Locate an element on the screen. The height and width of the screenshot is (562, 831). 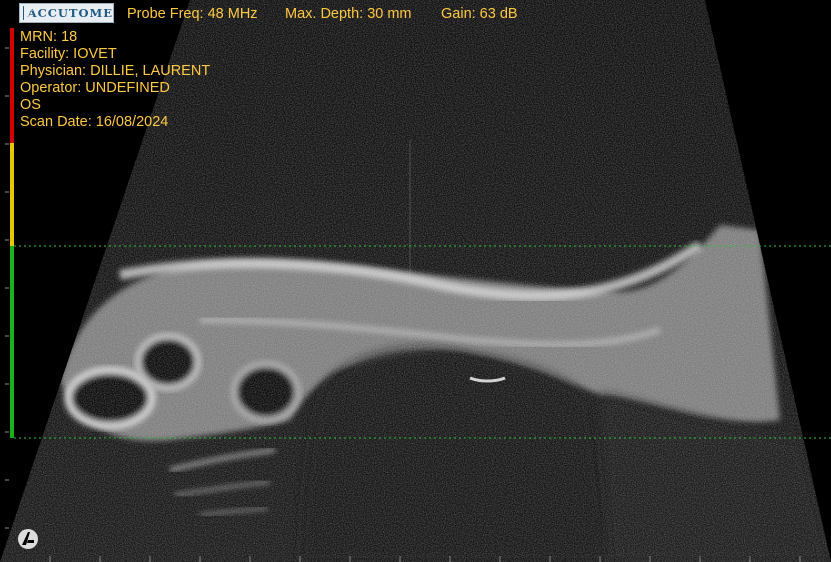
gain-bar-green is located at coordinates (12, 342).